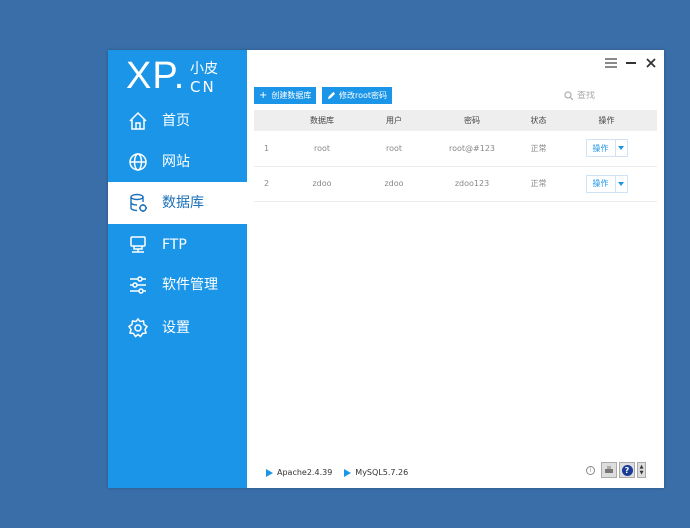 This screenshot has height=528, width=690. What do you see at coordinates (472, 120) in the screenshot?
I see `column-header-password: 密码` at bounding box center [472, 120].